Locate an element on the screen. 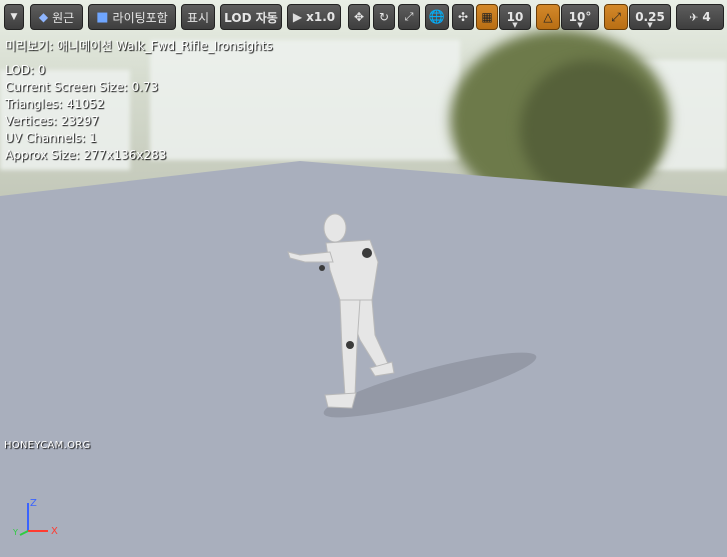 The image size is (727, 557). grid-snap-toggle: ▦ is located at coordinates (487, 17).